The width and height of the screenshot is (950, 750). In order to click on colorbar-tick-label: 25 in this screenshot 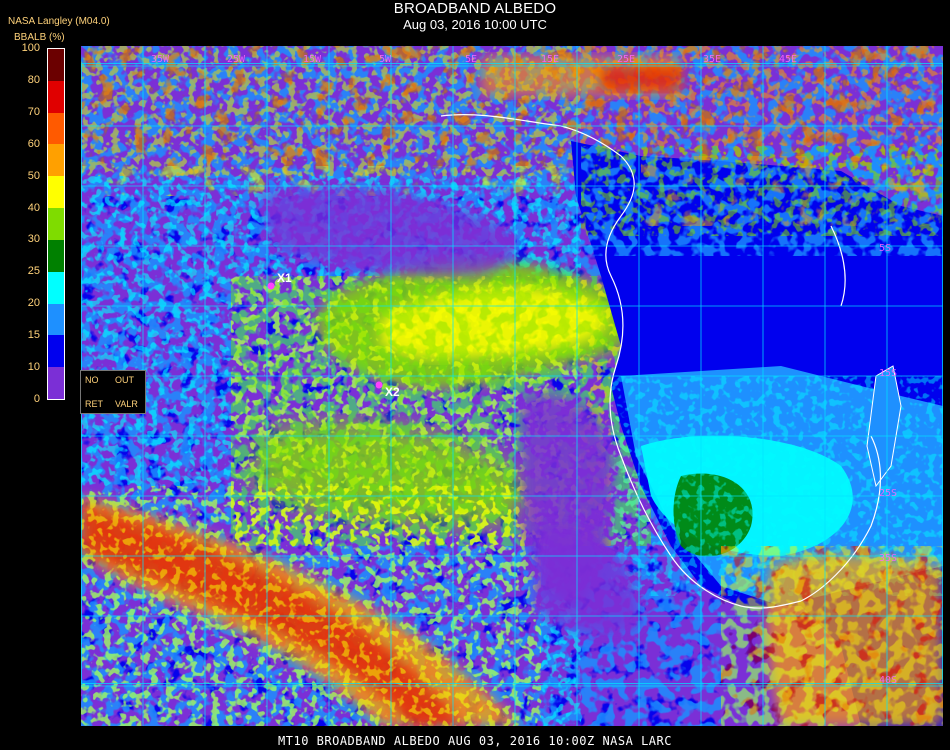, I will do `click(33, 271)`.